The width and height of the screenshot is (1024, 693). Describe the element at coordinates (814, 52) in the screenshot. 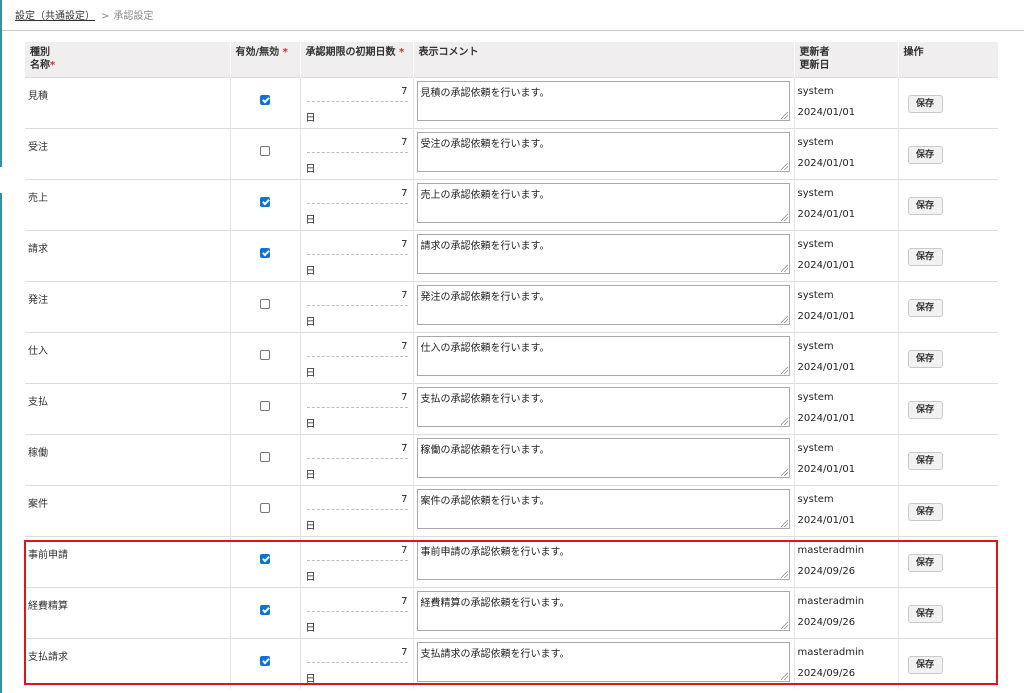

I see `header-updated-by-label: 更新者` at that location.